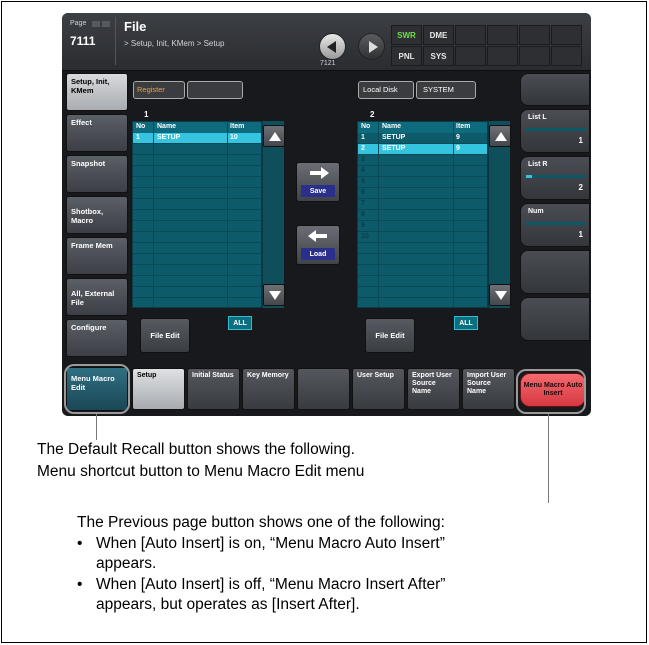 Image resolution: width=649 pixels, height=645 pixels. What do you see at coordinates (332, 46) in the screenshot?
I see `previous-page-button` at bounding box center [332, 46].